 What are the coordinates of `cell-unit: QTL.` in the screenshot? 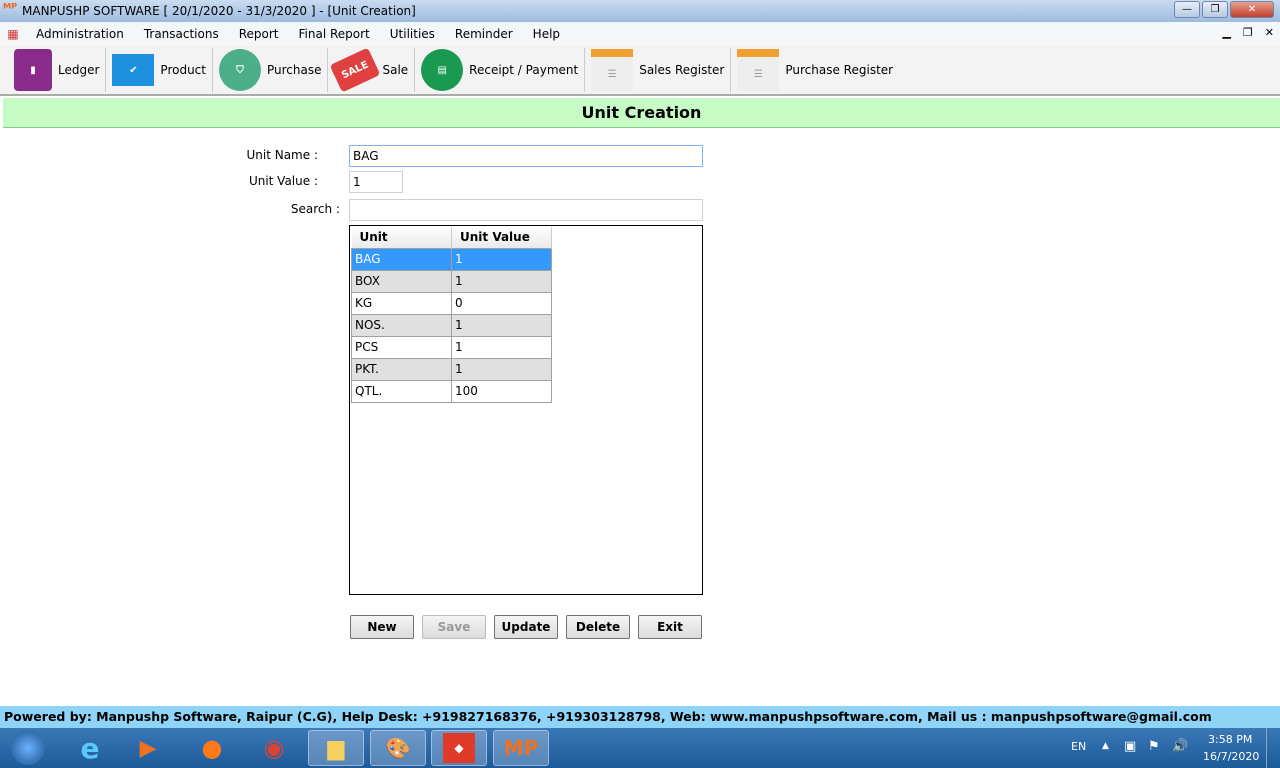 It's located at (401, 391).